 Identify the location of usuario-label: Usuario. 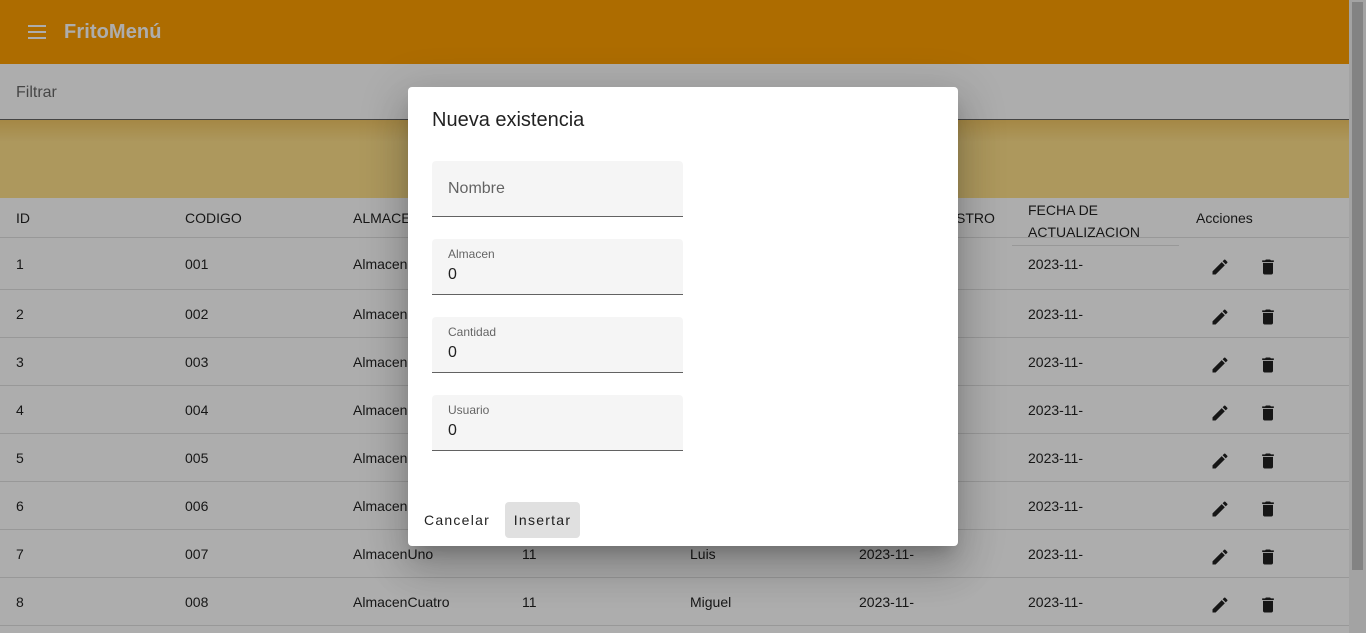
(469, 410).